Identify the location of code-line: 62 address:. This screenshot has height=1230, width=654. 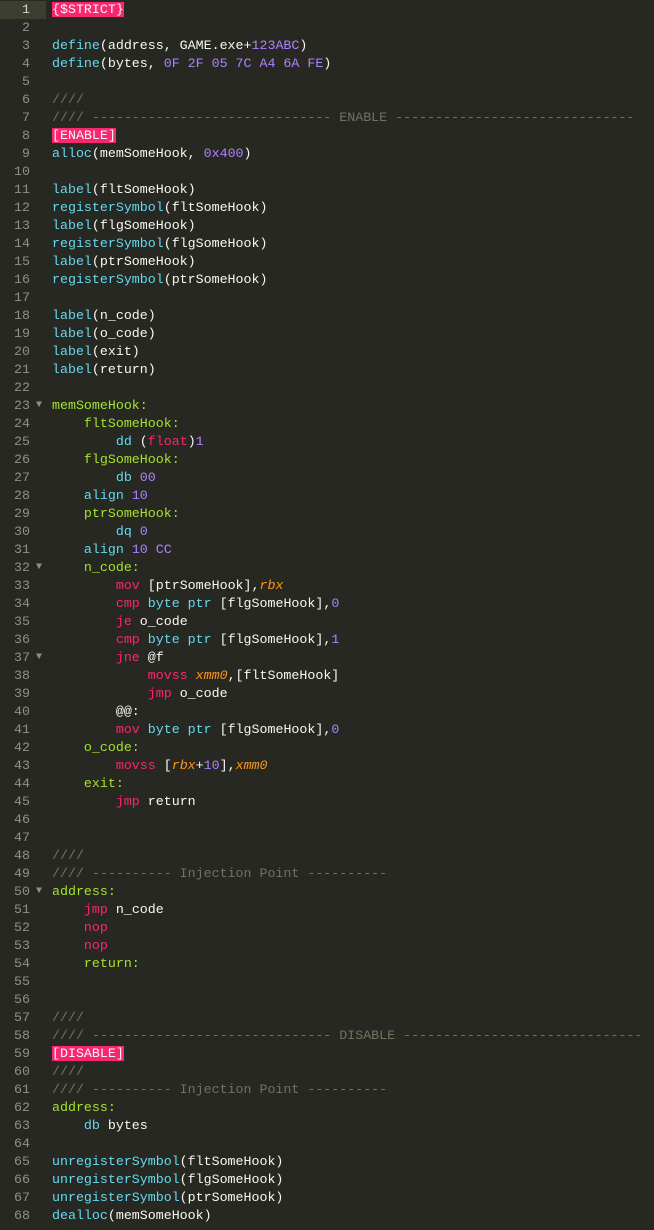
(327, 1108).